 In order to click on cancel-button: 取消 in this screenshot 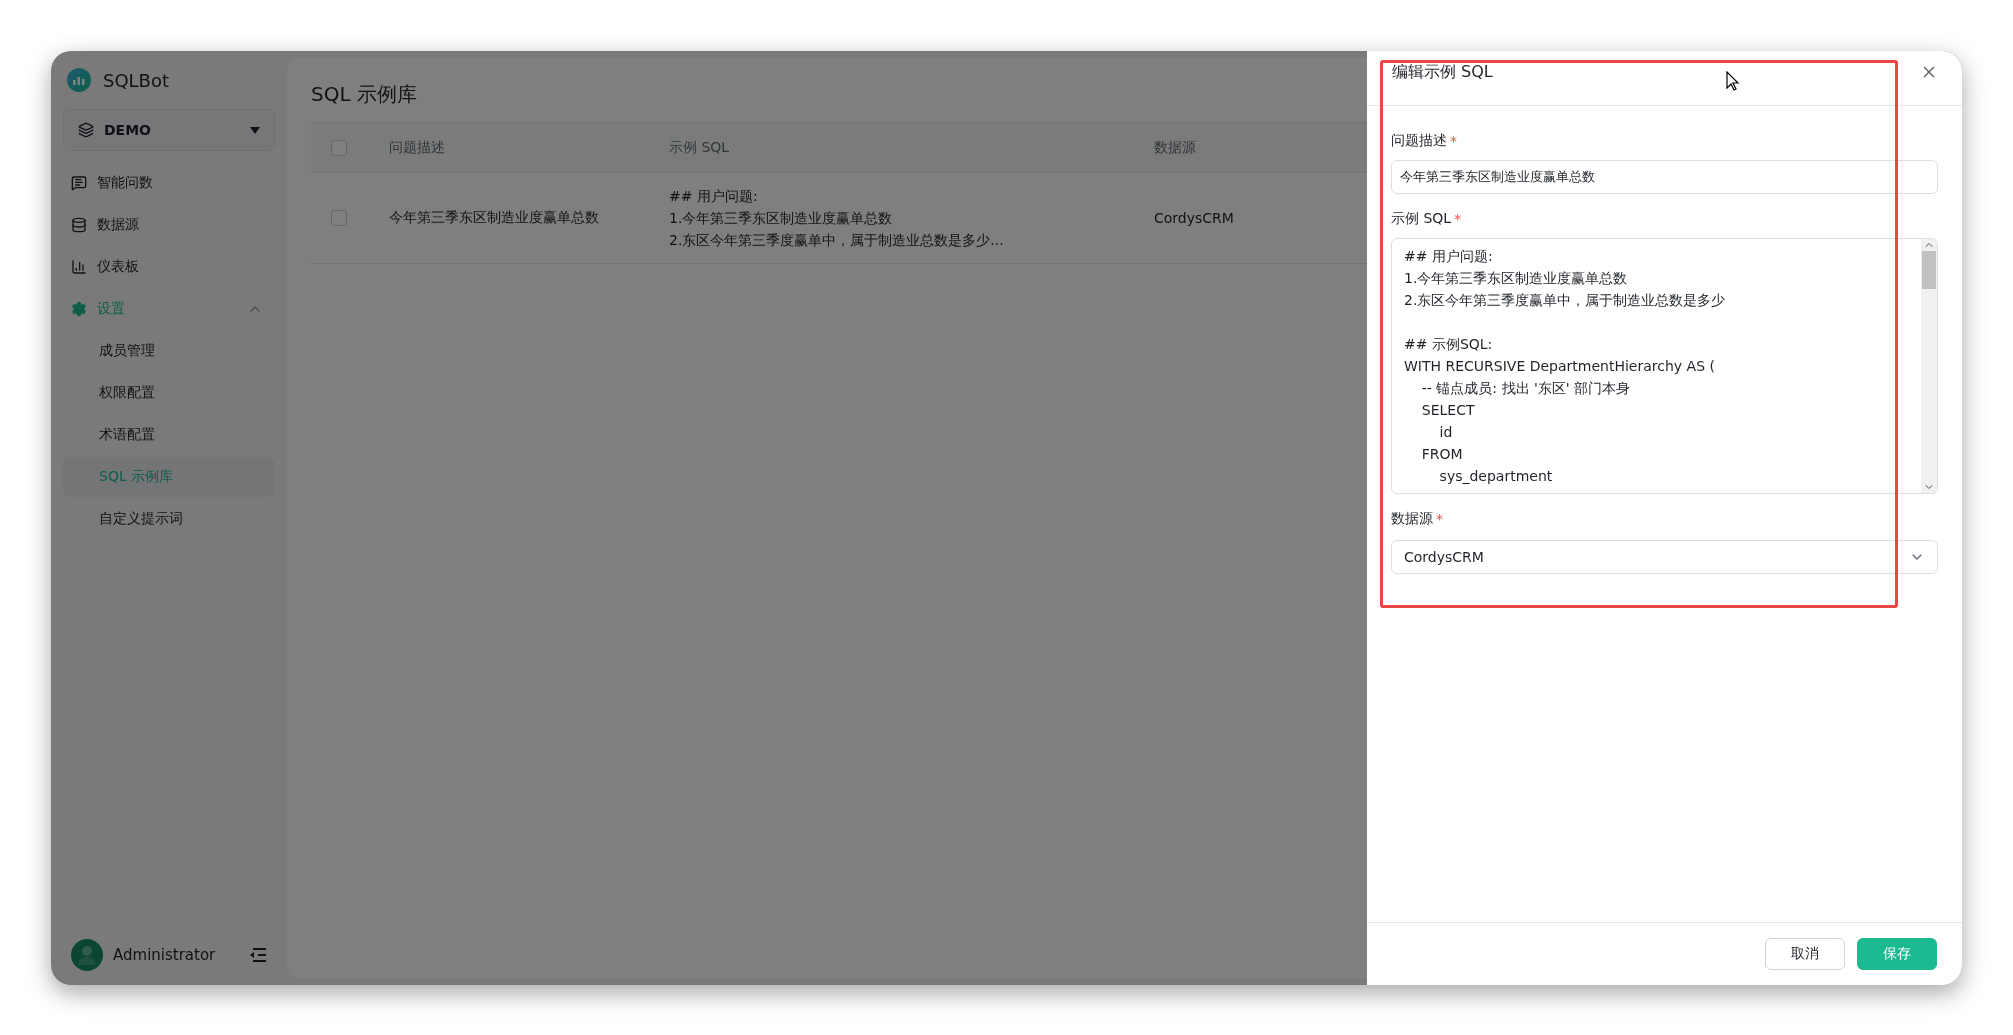, I will do `click(1805, 954)`.